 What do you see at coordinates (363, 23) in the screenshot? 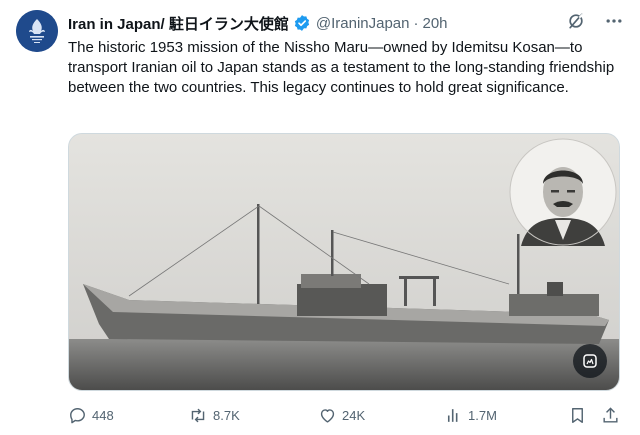
I see `handle: @IraninJapan` at bounding box center [363, 23].